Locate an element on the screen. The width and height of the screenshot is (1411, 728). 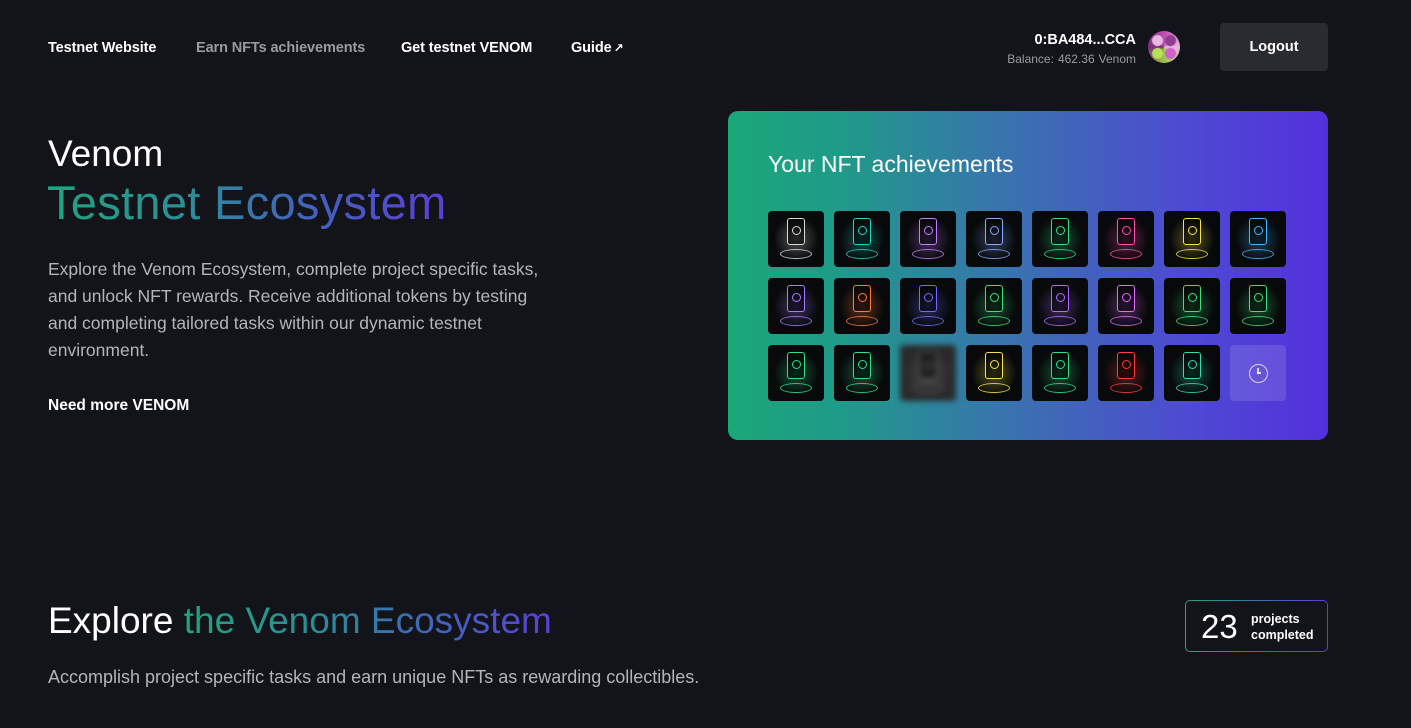
balance-label: Balance: is located at coordinates (1030, 59).